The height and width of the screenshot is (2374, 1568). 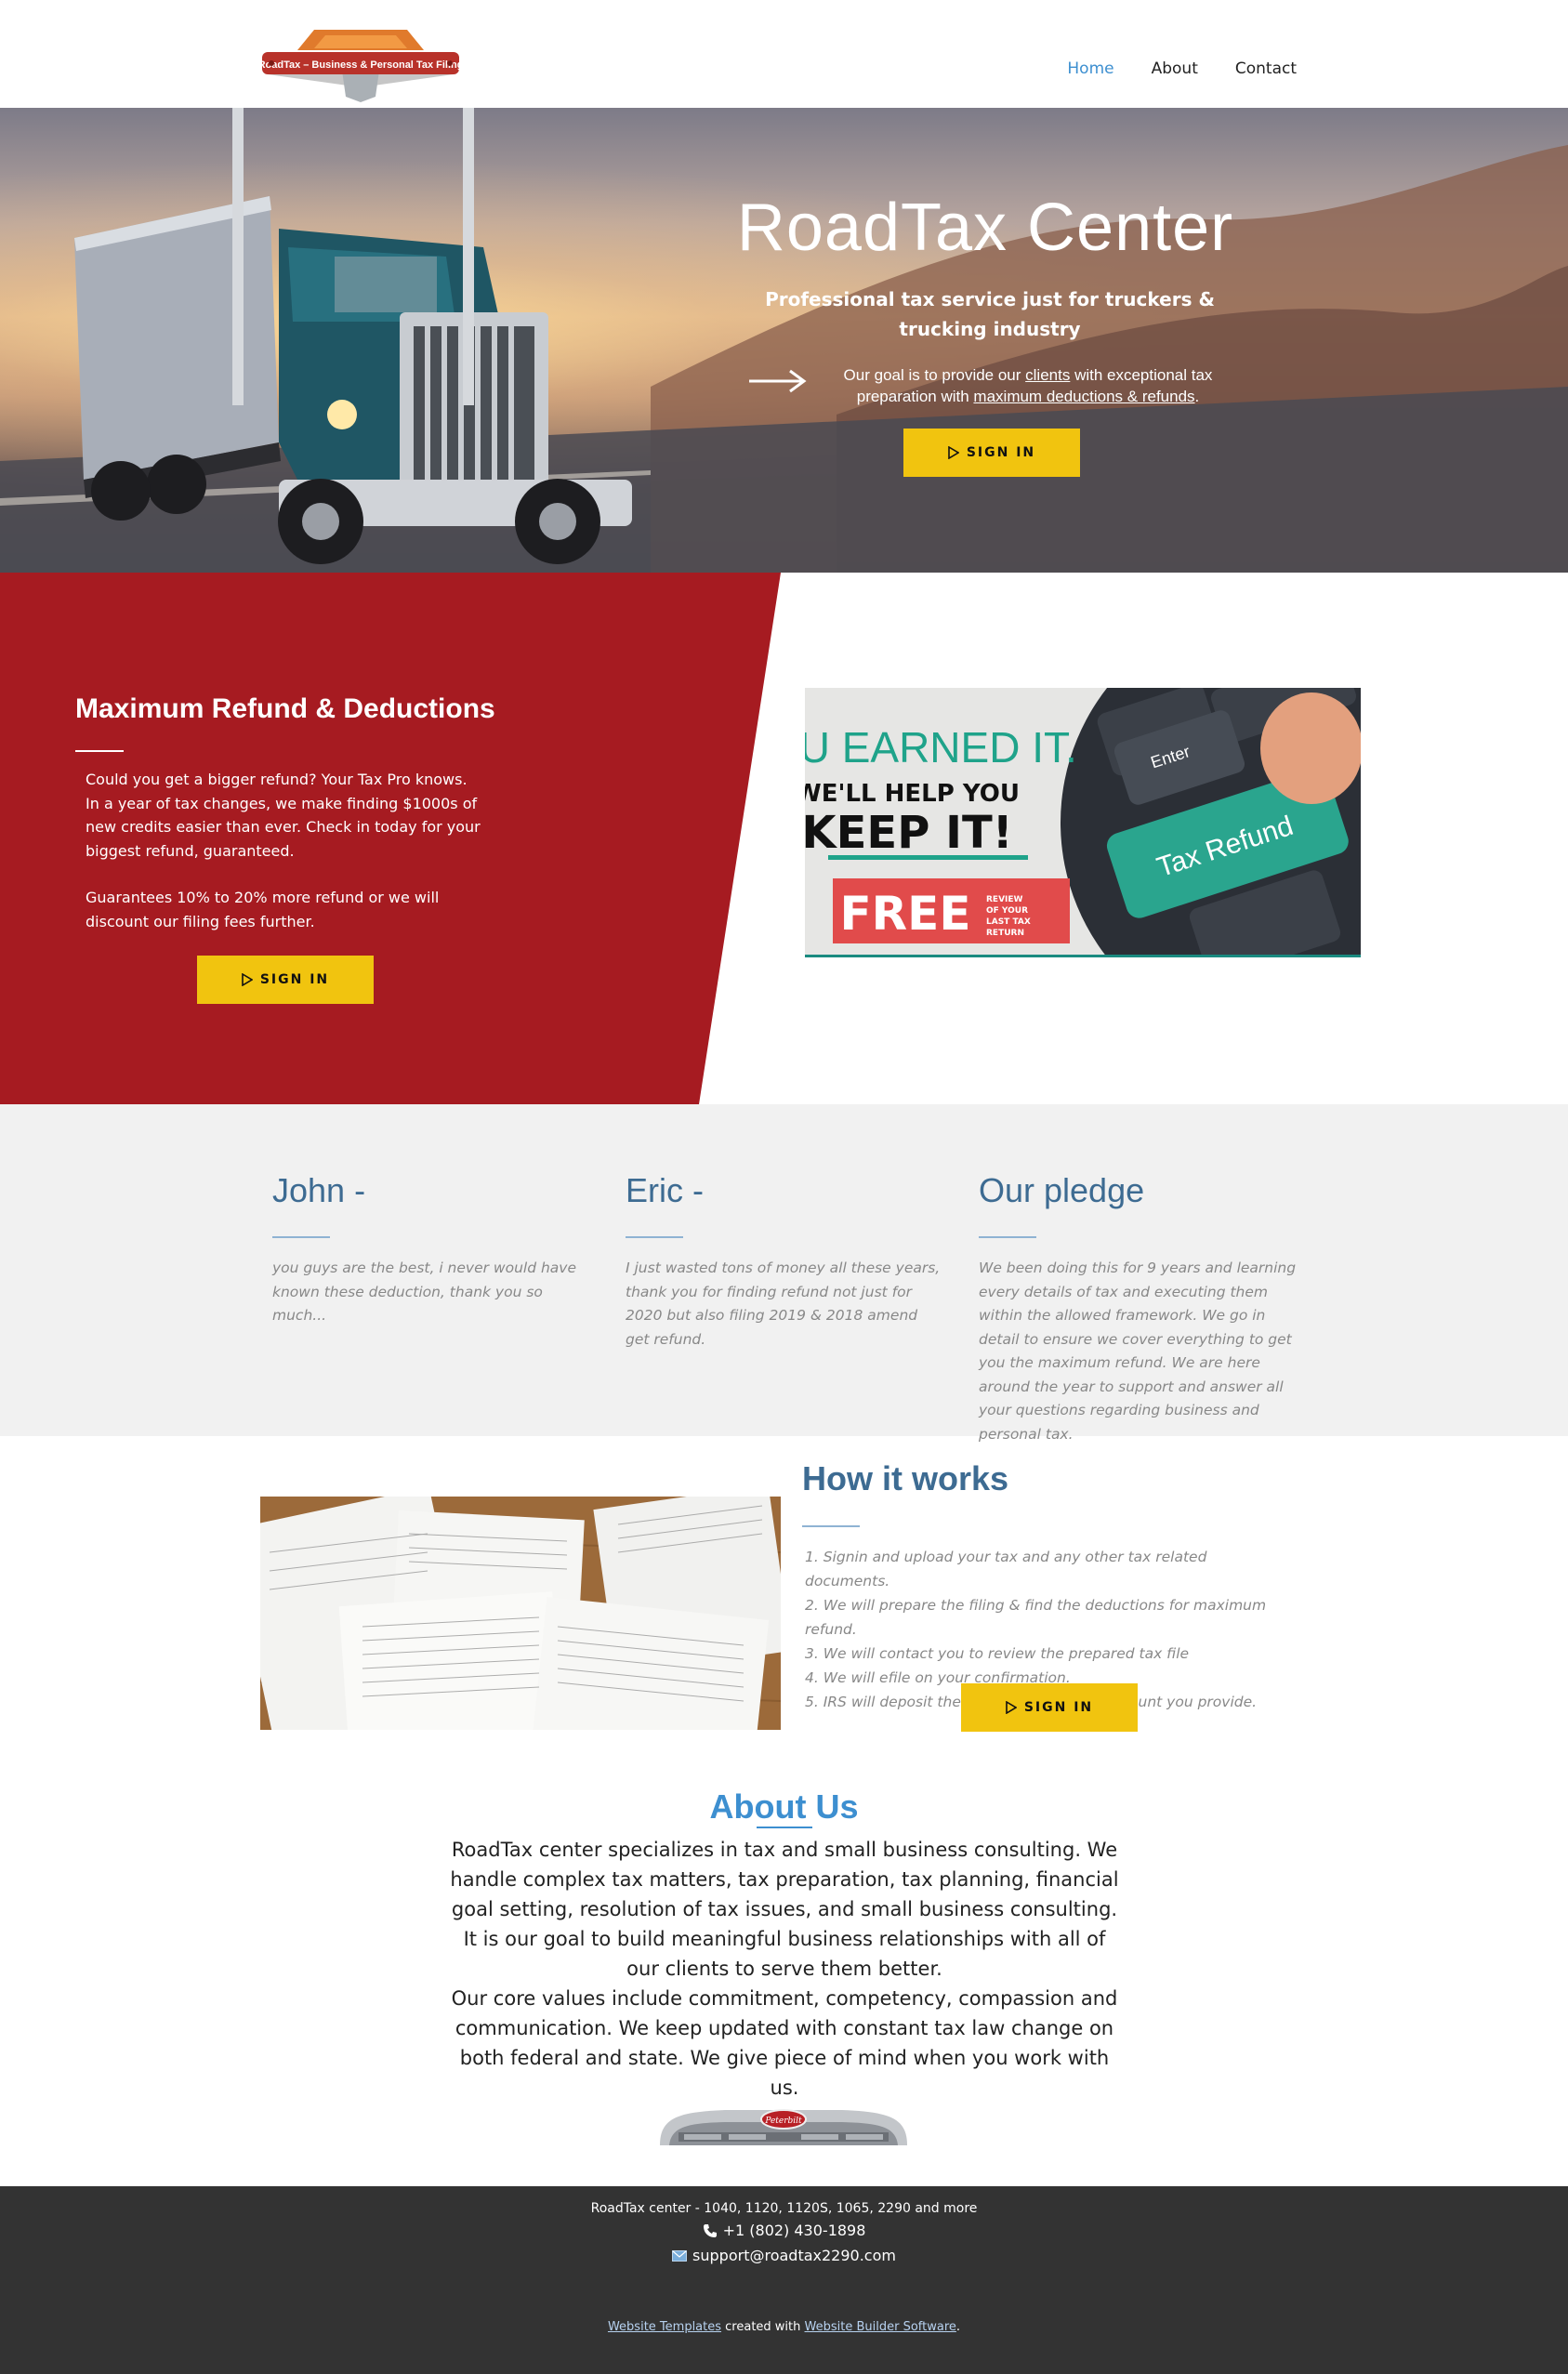 What do you see at coordinates (1062, 1190) in the screenshot?
I see `pledge-title: Our pledge` at bounding box center [1062, 1190].